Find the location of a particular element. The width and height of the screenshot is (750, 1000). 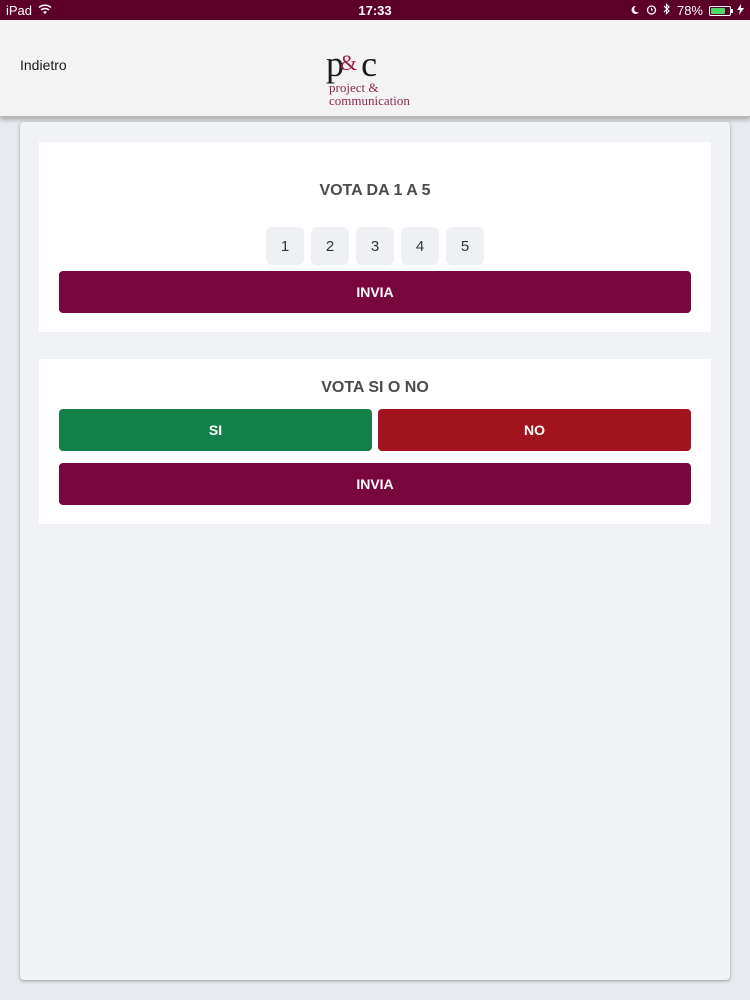

yesno-card: VOTA SI O NO SI NO INVIA is located at coordinates (375, 441).